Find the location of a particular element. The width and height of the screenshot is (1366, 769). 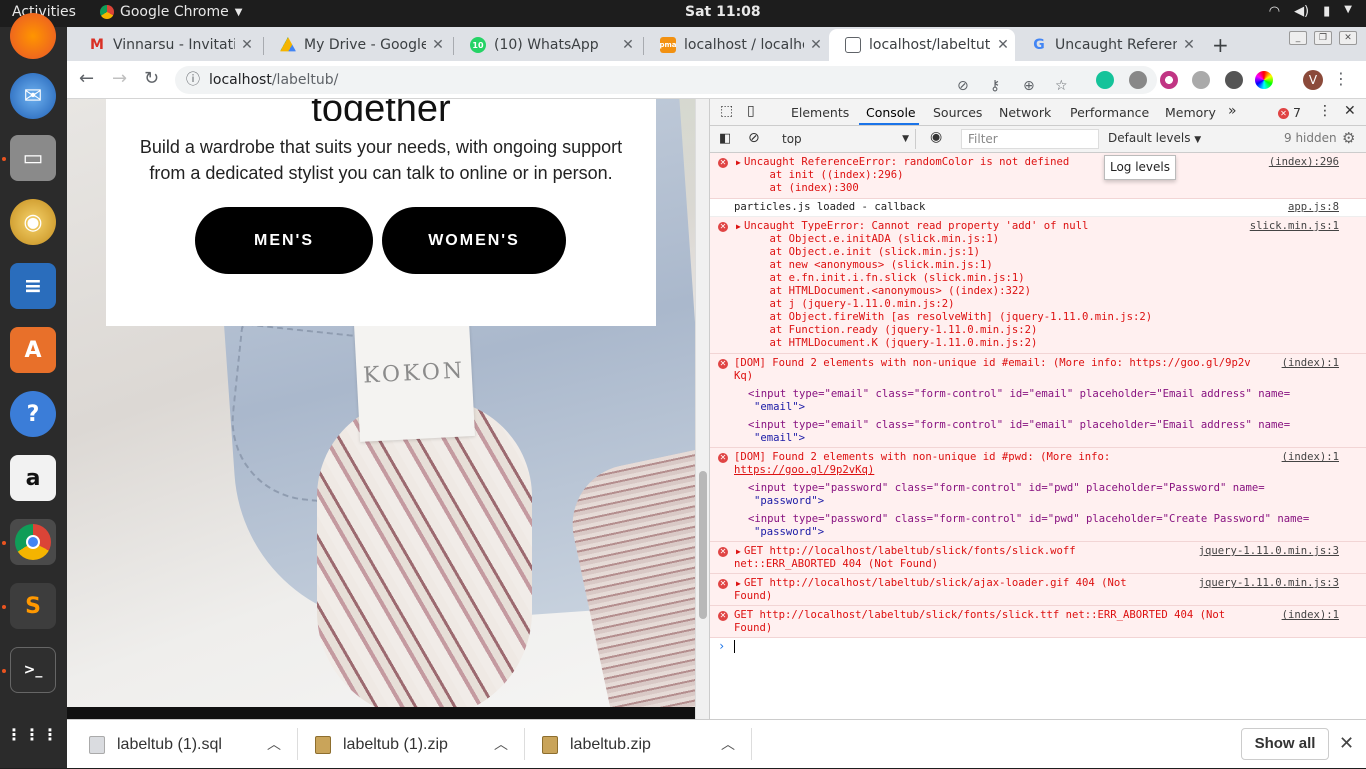

address-bar: ⓘ localhost/labeltub/ ⊘ ⚷ ⊕ ☆ is located at coordinates (666, 80).